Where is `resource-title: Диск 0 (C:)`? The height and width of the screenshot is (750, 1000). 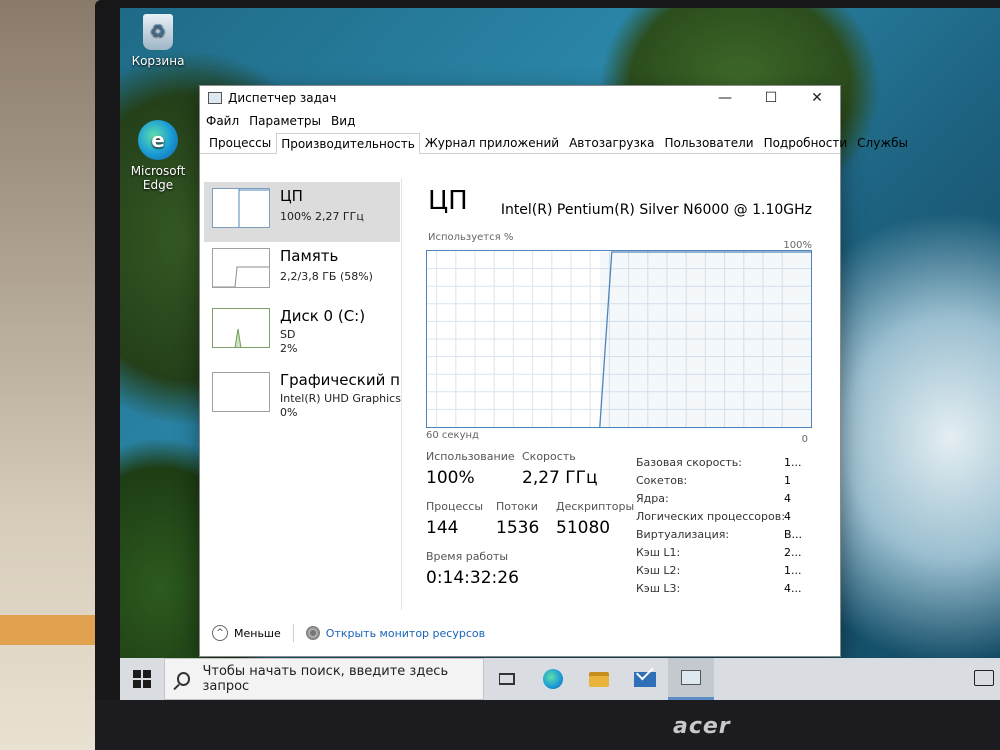
resource-title: Диск 0 (C:) is located at coordinates (323, 316).